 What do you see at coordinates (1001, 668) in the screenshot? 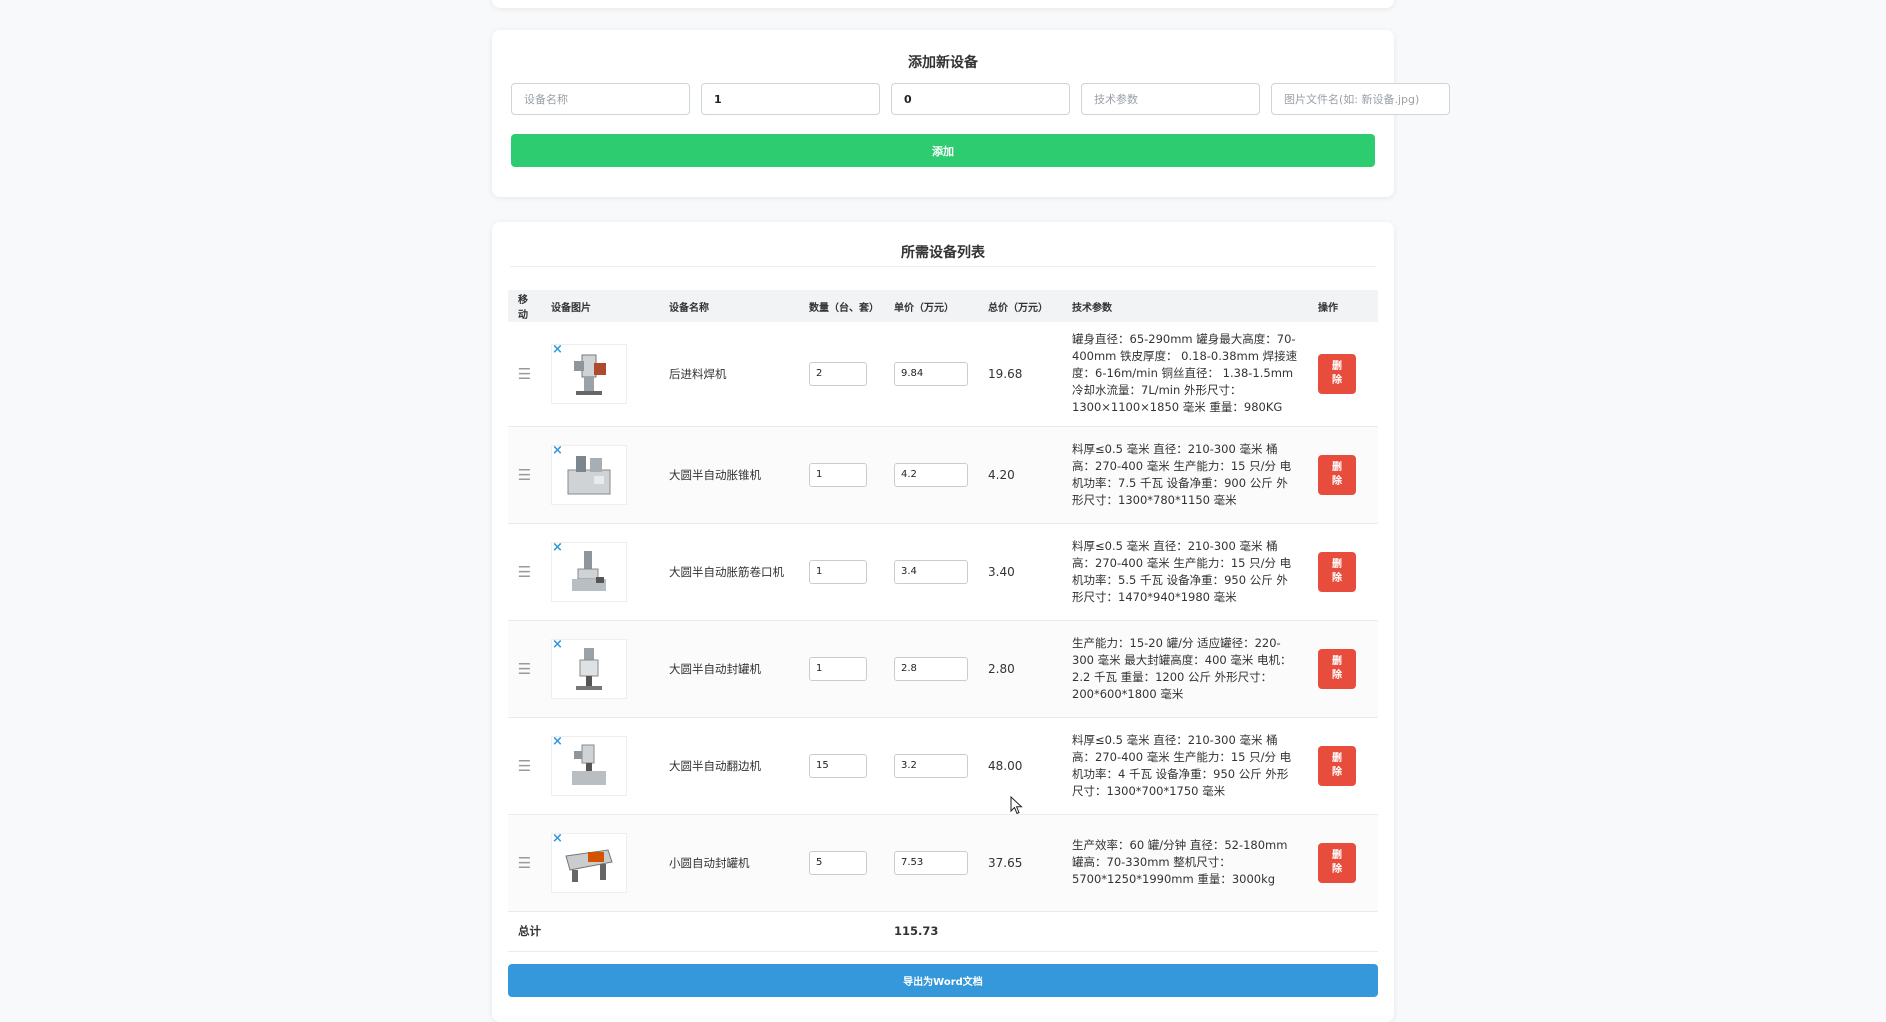
I see `row-total: 2.80` at bounding box center [1001, 668].